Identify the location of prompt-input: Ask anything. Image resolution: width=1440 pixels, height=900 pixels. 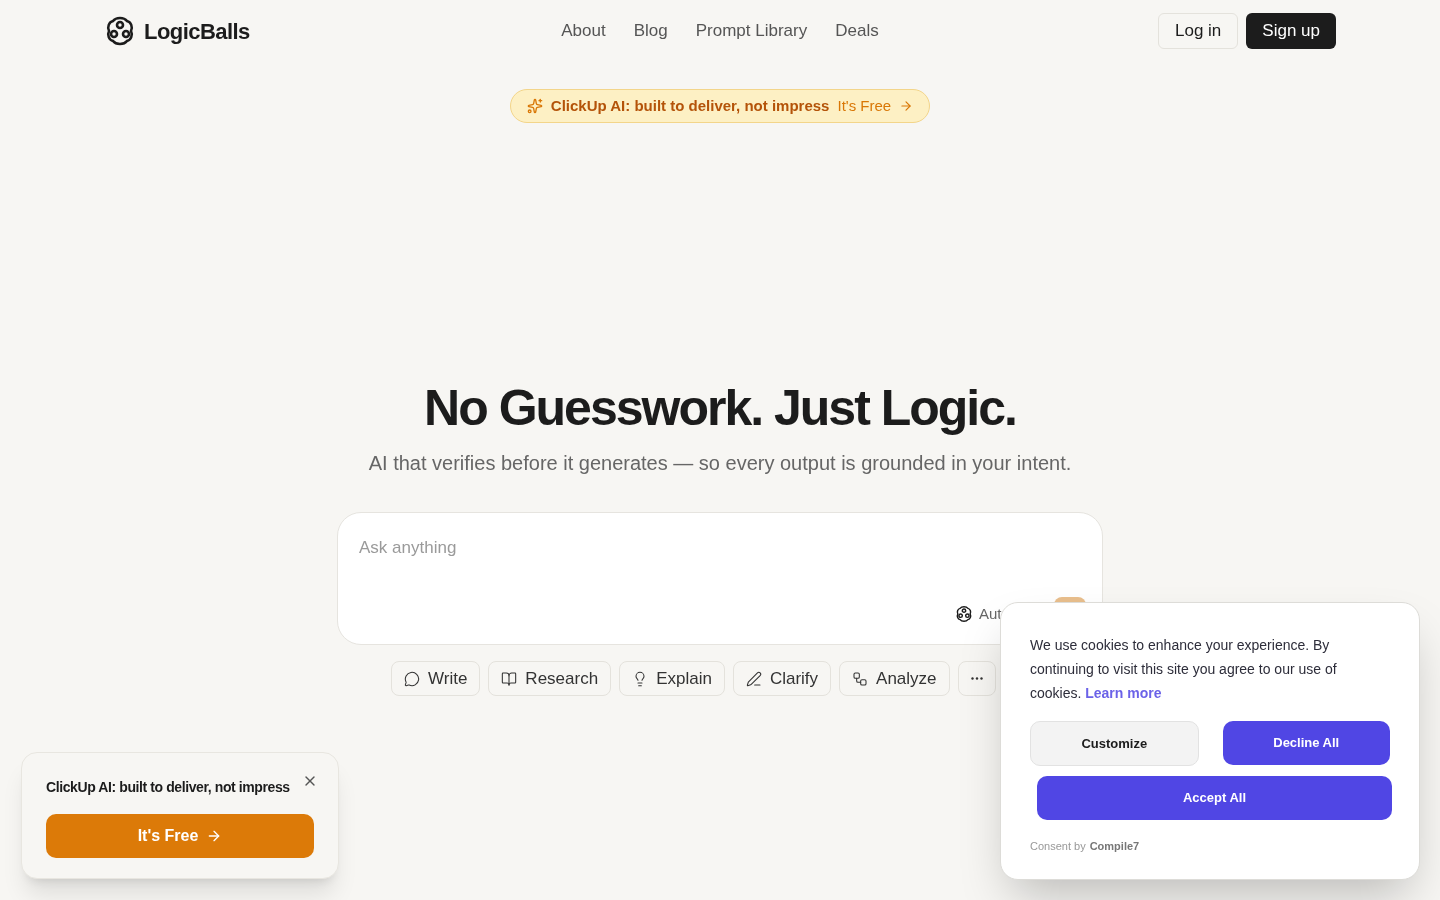
(720, 548).